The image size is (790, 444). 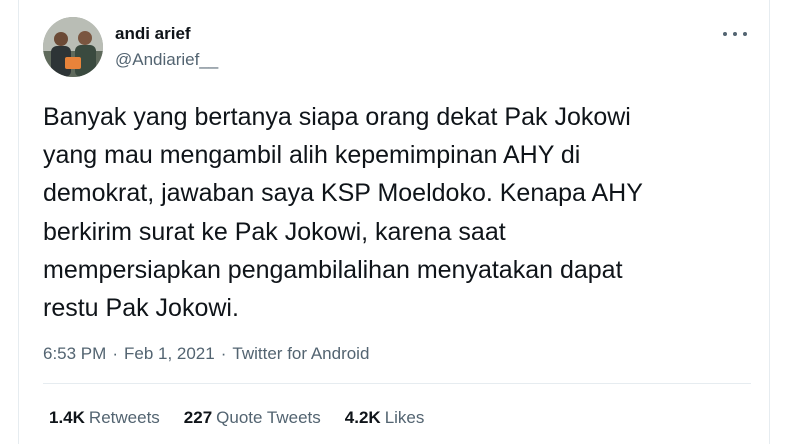 What do you see at coordinates (67, 417) in the screenshot?
I see `retweets-count: 1.4K` at bounding box center [67, 417].